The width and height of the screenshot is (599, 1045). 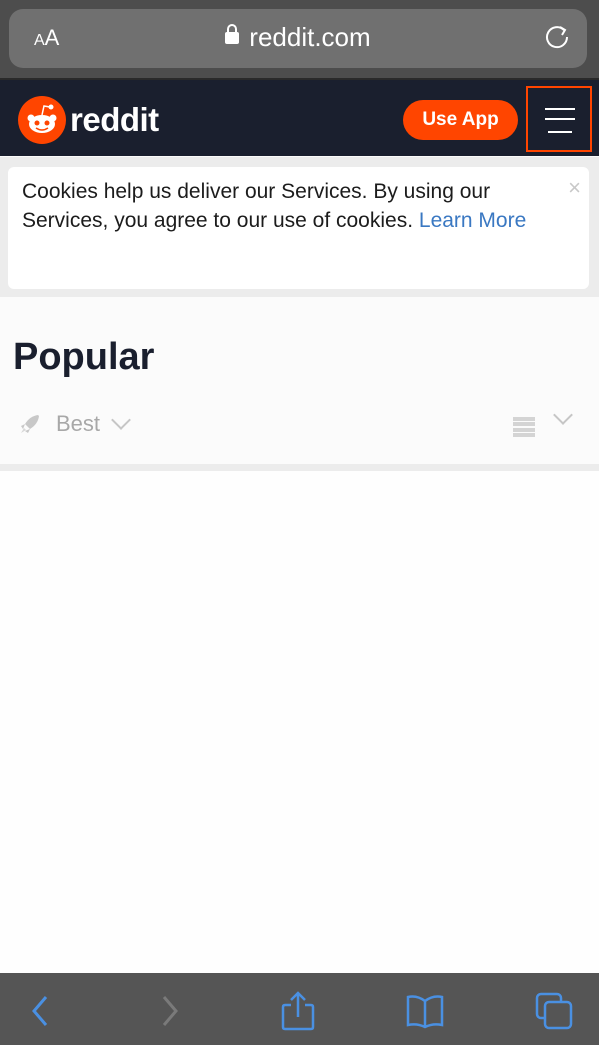 I want to click on tabs-icon, so click(x=554, y=1011).